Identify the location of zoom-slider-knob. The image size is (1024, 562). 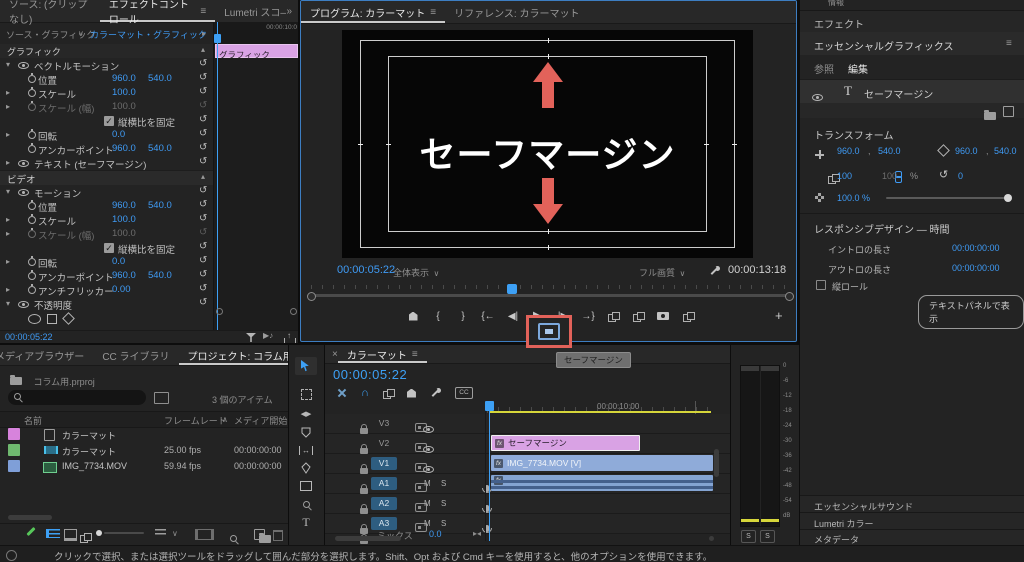
(99, 533).